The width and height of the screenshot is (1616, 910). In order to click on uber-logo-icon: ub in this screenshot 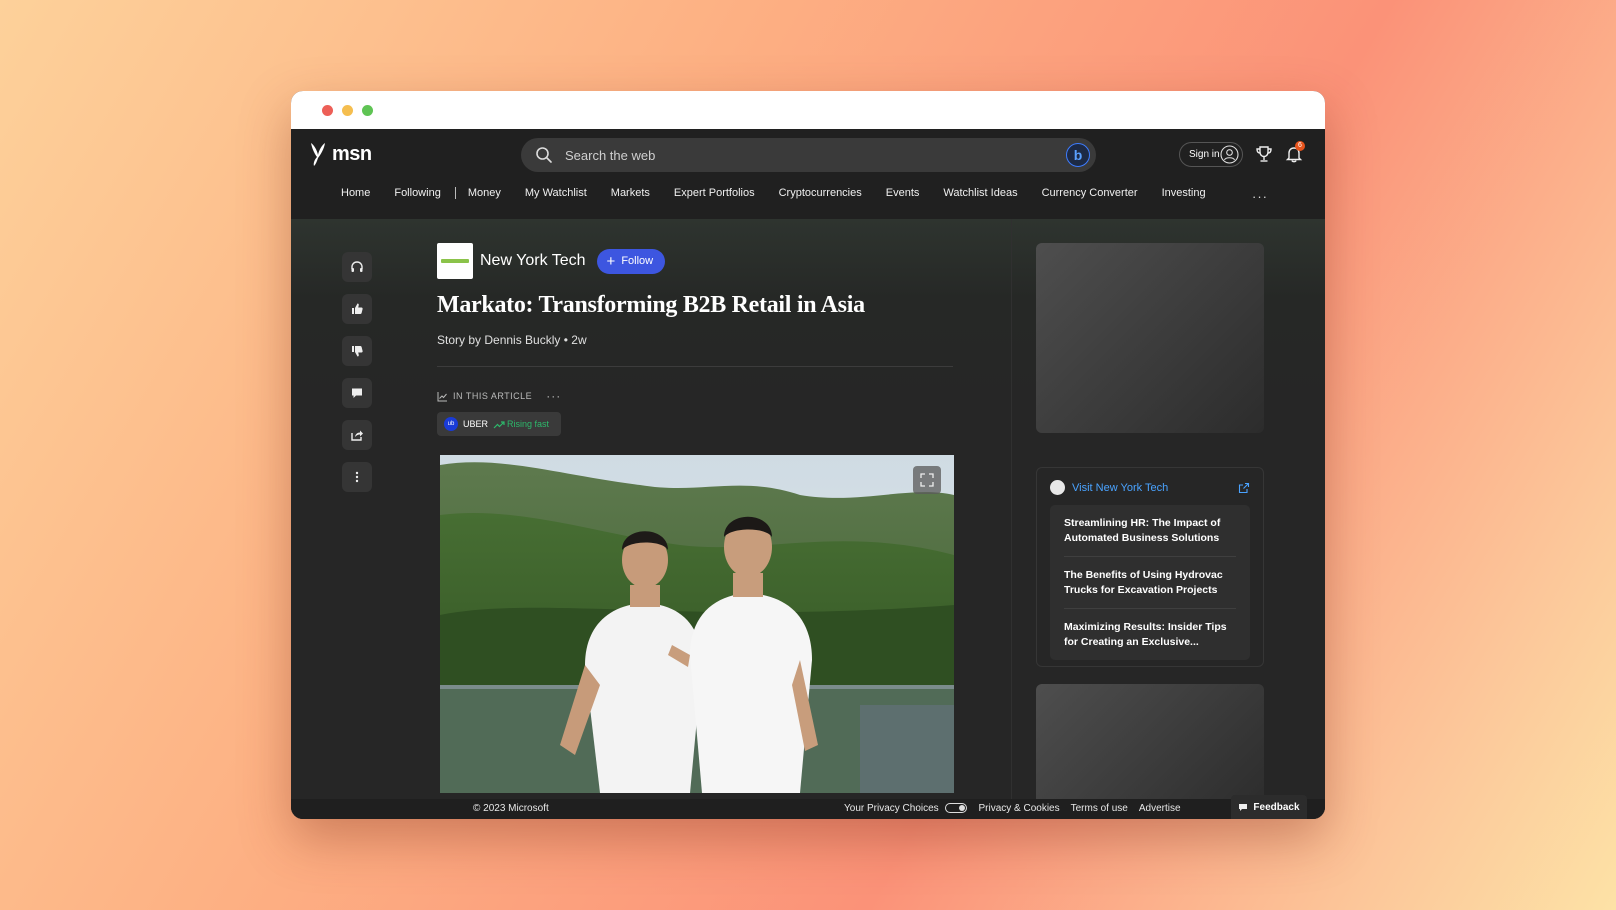, I will do `click(451, 424)`.